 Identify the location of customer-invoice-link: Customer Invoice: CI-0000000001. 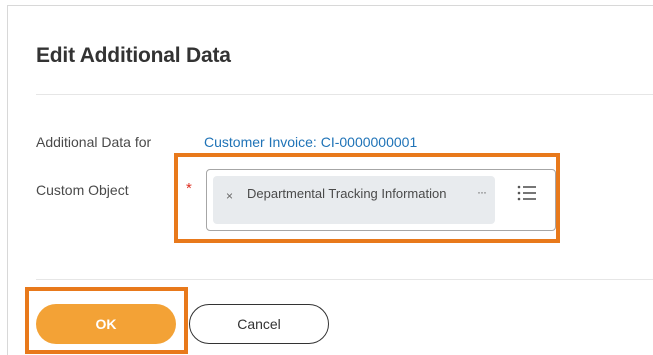
(310, 142).